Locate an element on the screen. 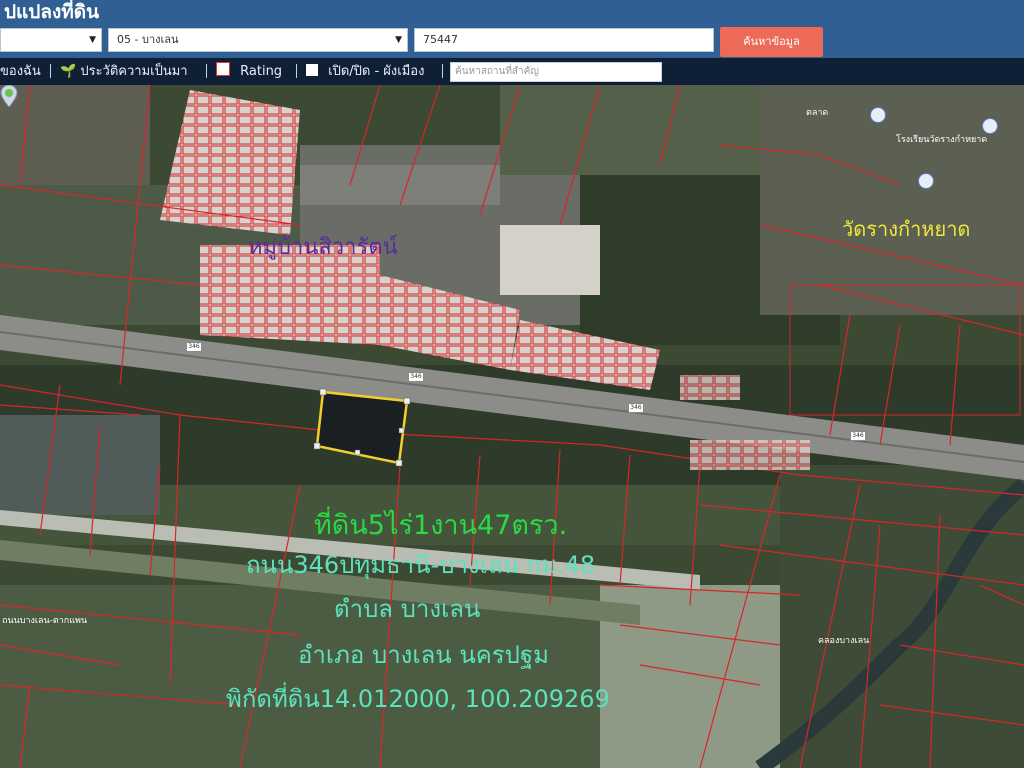 This screenshot has width=1024, height=768. toolbar-item-history-label: ประวัติความเป็นมา is located at coordinates (134, 71).